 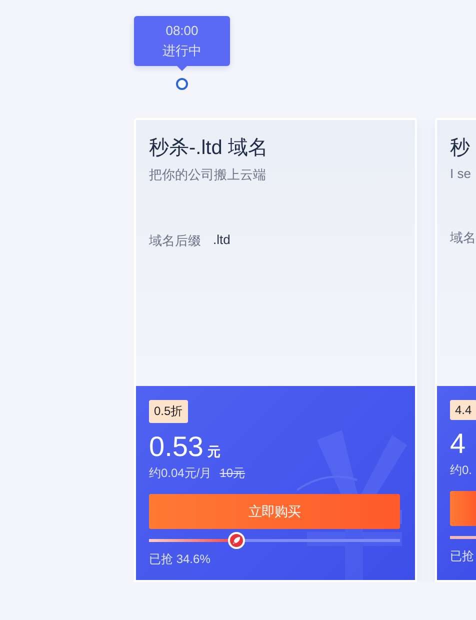 What do you see at coordinates (274, 511) in the screenshot?
I see `buy-button: 立即购买` at bounding box center [274, 511].